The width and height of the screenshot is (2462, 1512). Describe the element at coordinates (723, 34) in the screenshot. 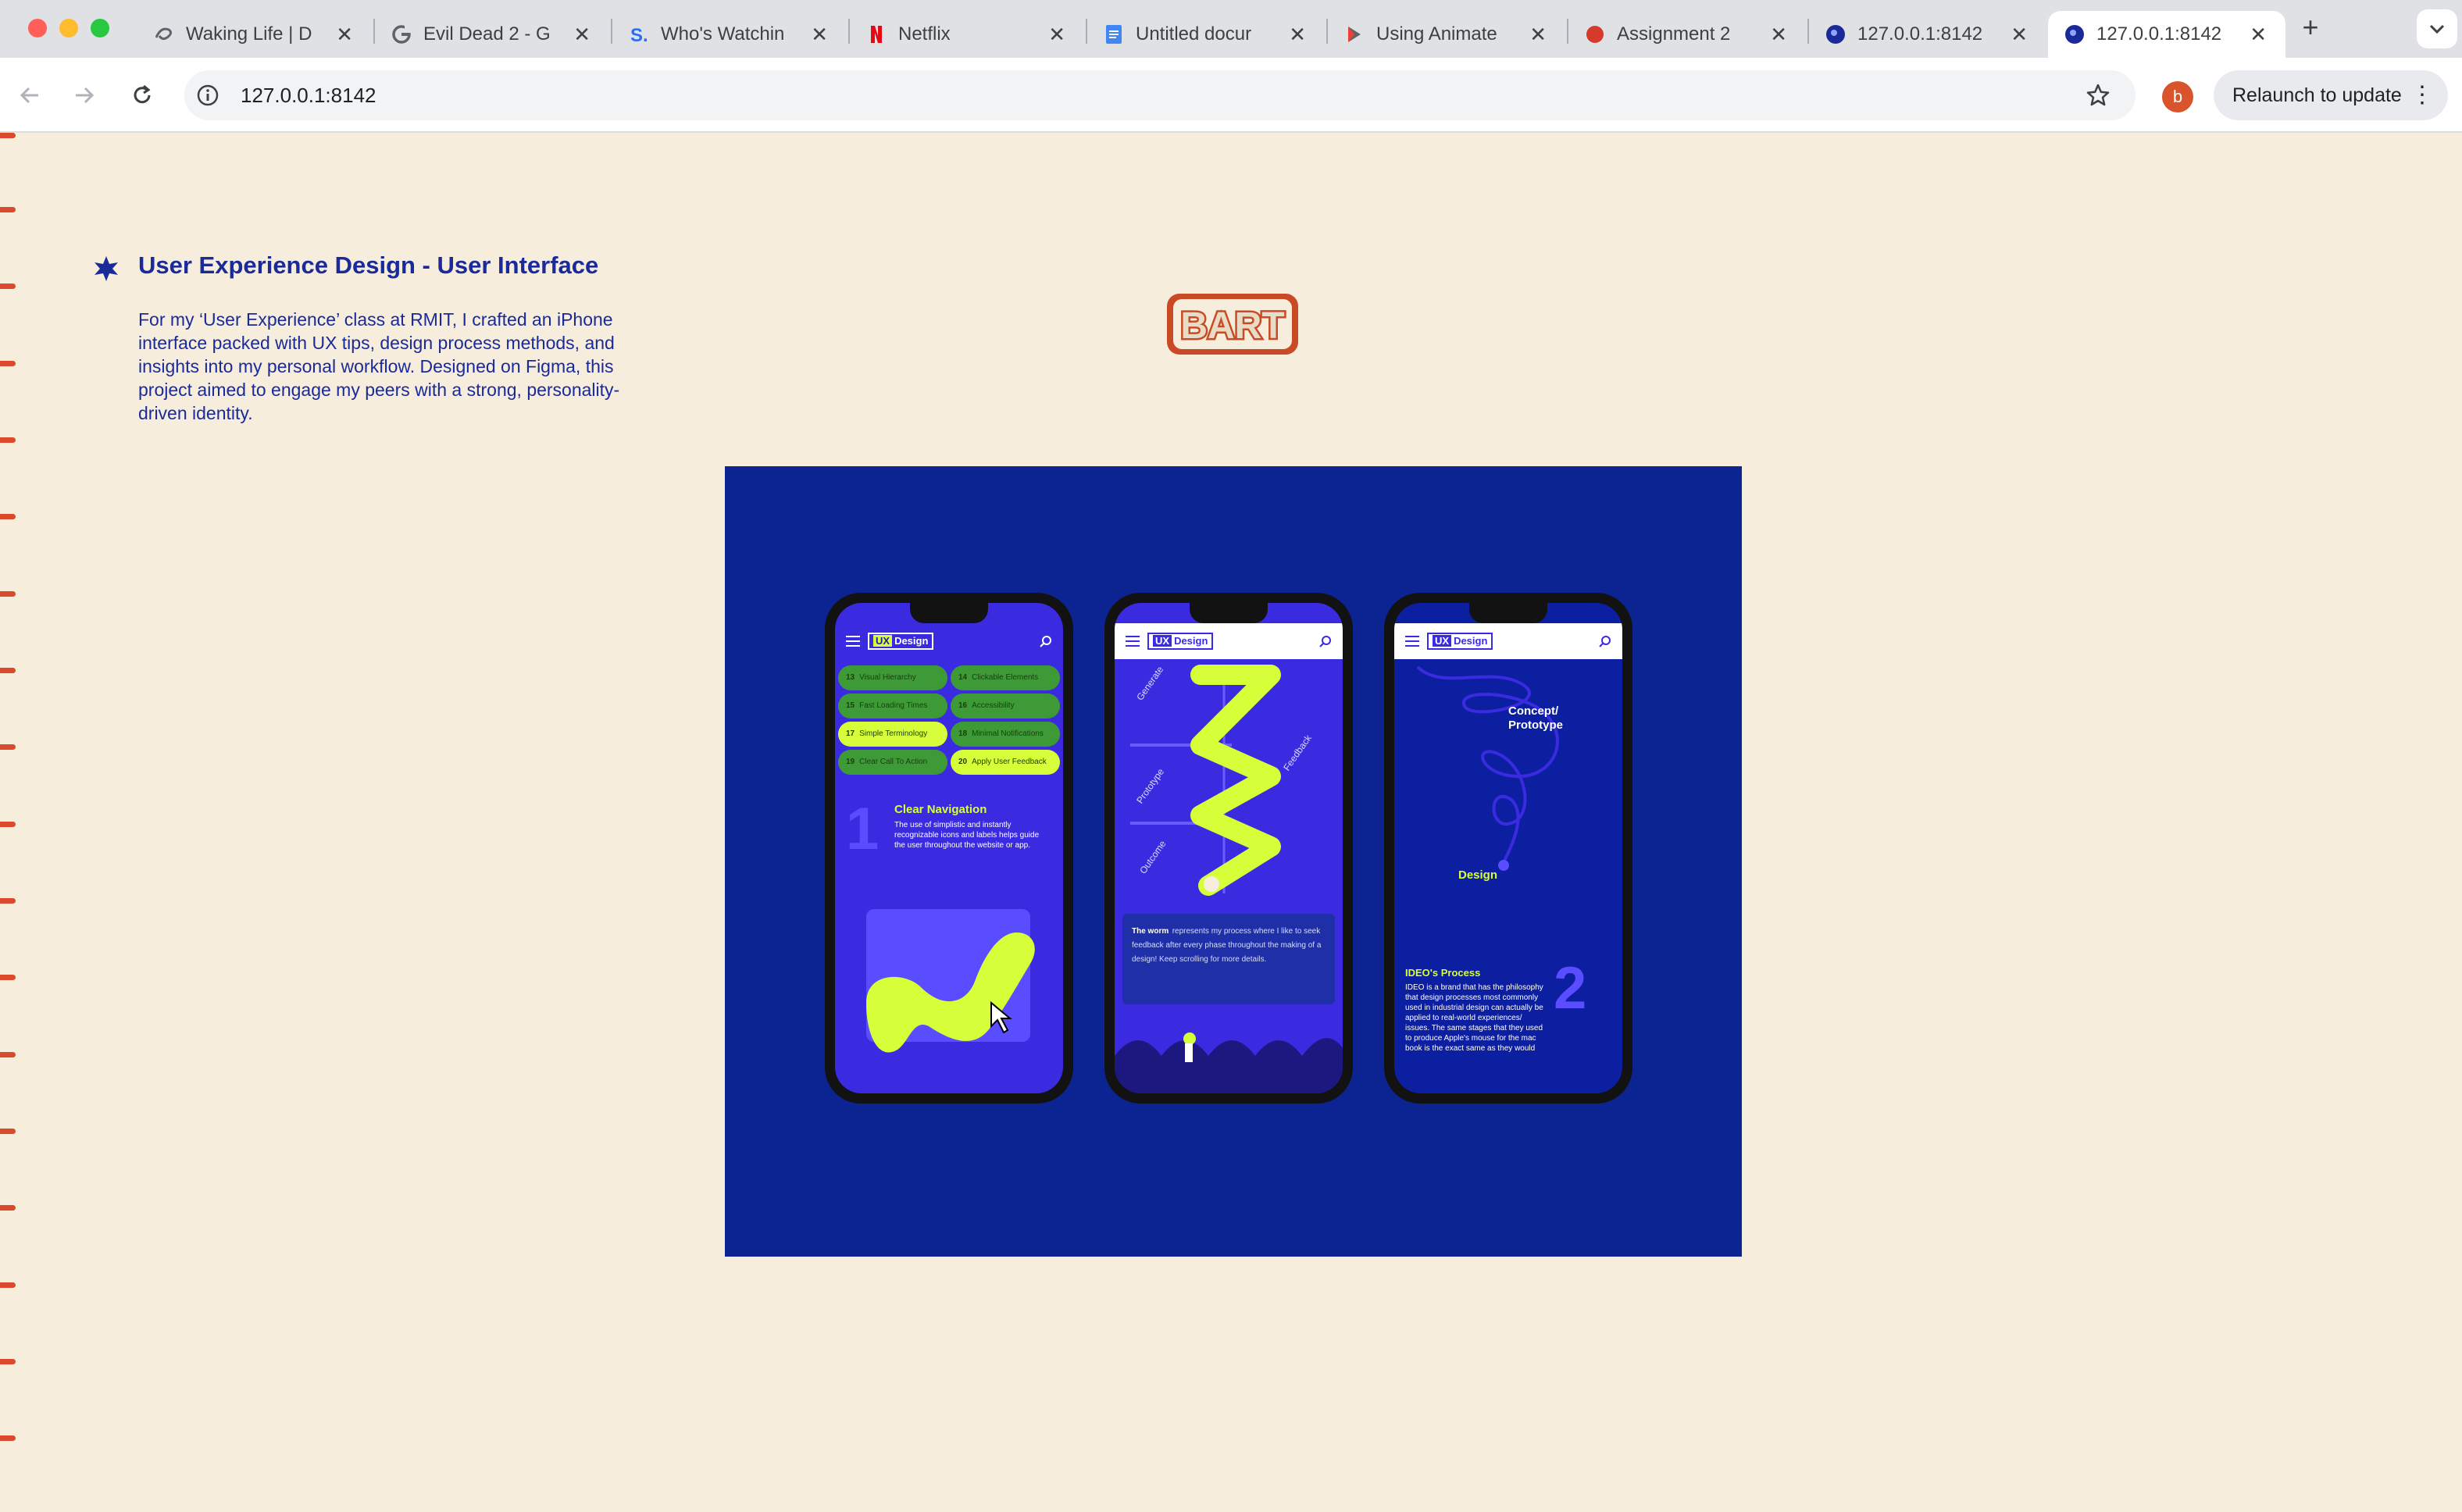

I see `tab-title: Who's Watchin` at that location.